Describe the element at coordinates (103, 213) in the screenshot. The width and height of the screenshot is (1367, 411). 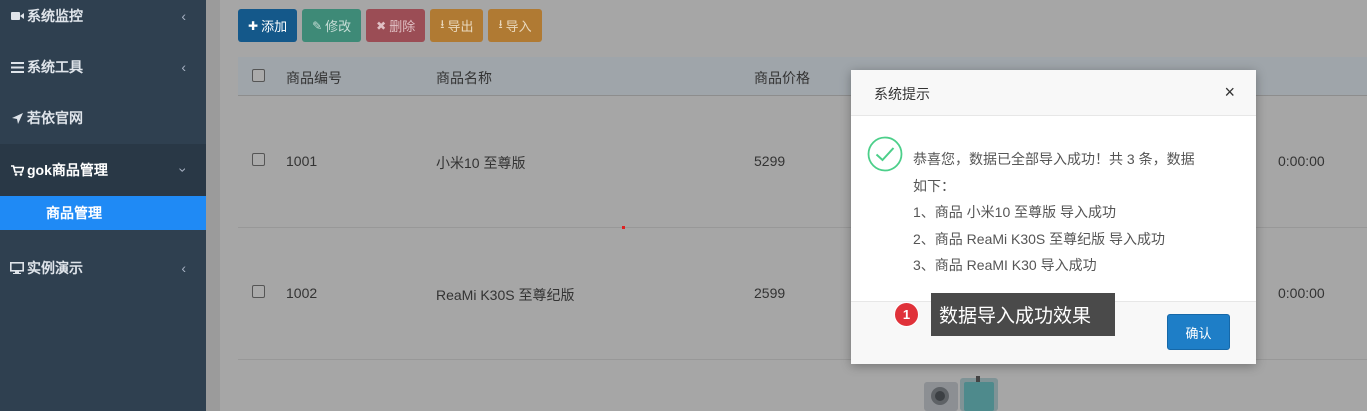
I see `sidebar-subitem-goods-management: 商品管理` at that location.